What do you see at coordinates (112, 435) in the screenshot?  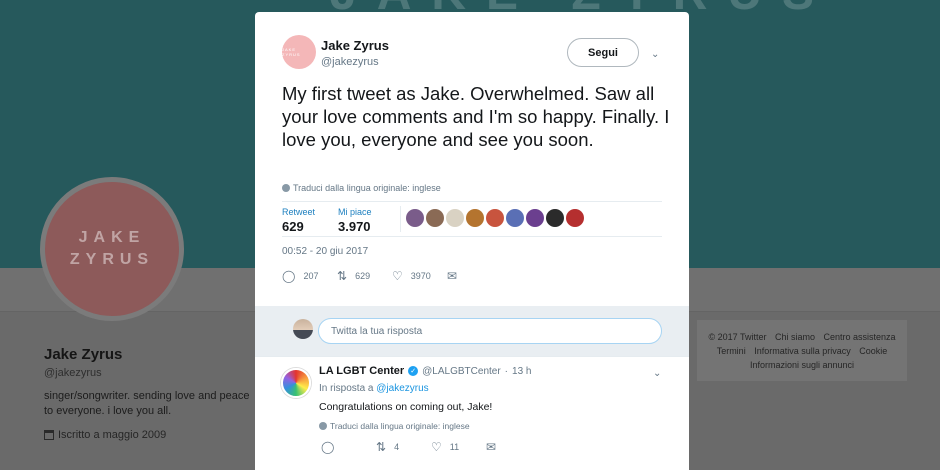 I see `profile-joined-text: Iscritto a maggio 2009` at bounding box center [112, 435].